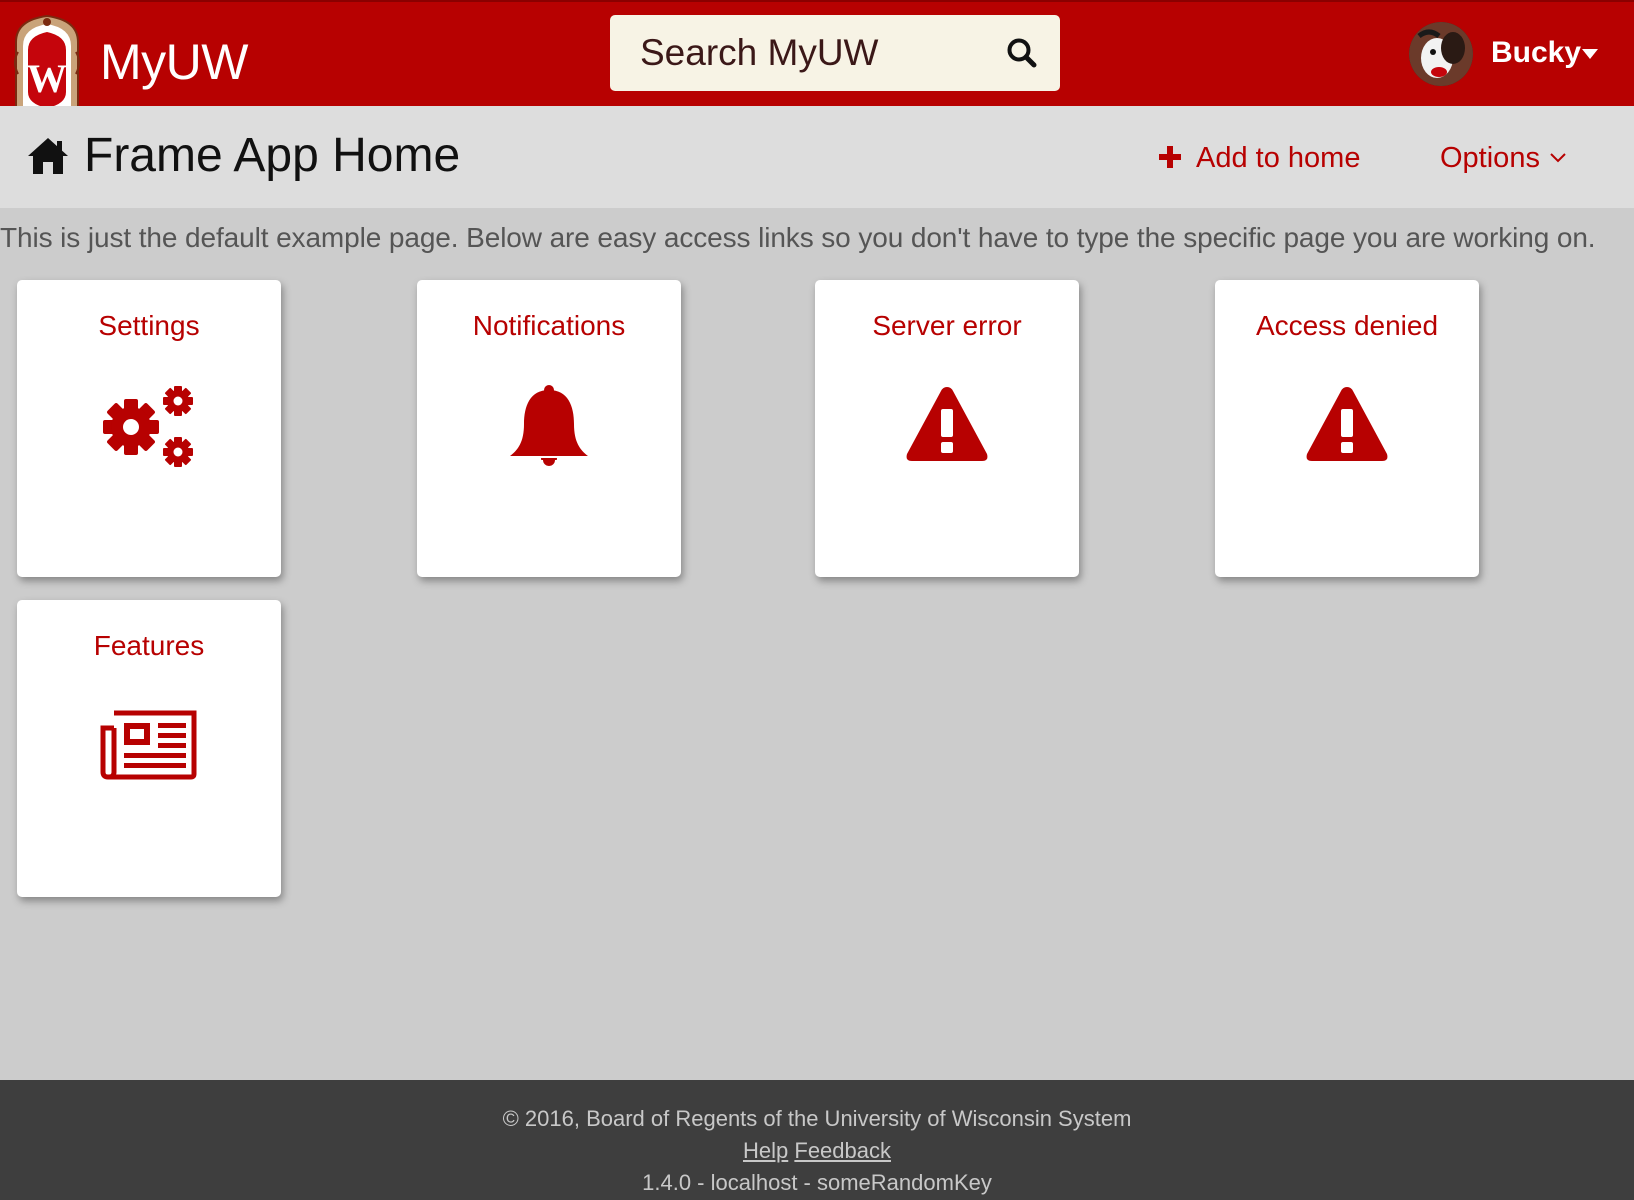 This screenshot has height=1200, width=1634. Describe the element at coordinates (1170, 157) in the screenshot. I see `plus-icon` at that location.